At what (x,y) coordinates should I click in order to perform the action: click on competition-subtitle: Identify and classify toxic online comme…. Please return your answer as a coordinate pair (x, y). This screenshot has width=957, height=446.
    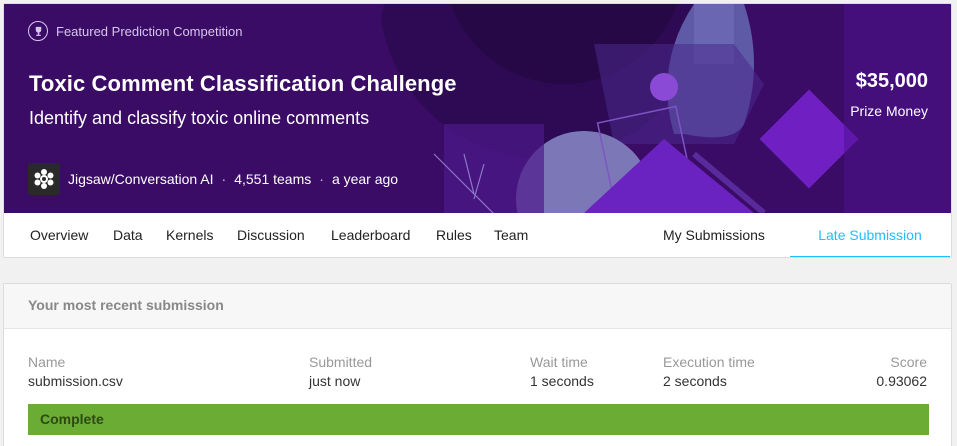
    Looking at the image, I should click on (199, 118).